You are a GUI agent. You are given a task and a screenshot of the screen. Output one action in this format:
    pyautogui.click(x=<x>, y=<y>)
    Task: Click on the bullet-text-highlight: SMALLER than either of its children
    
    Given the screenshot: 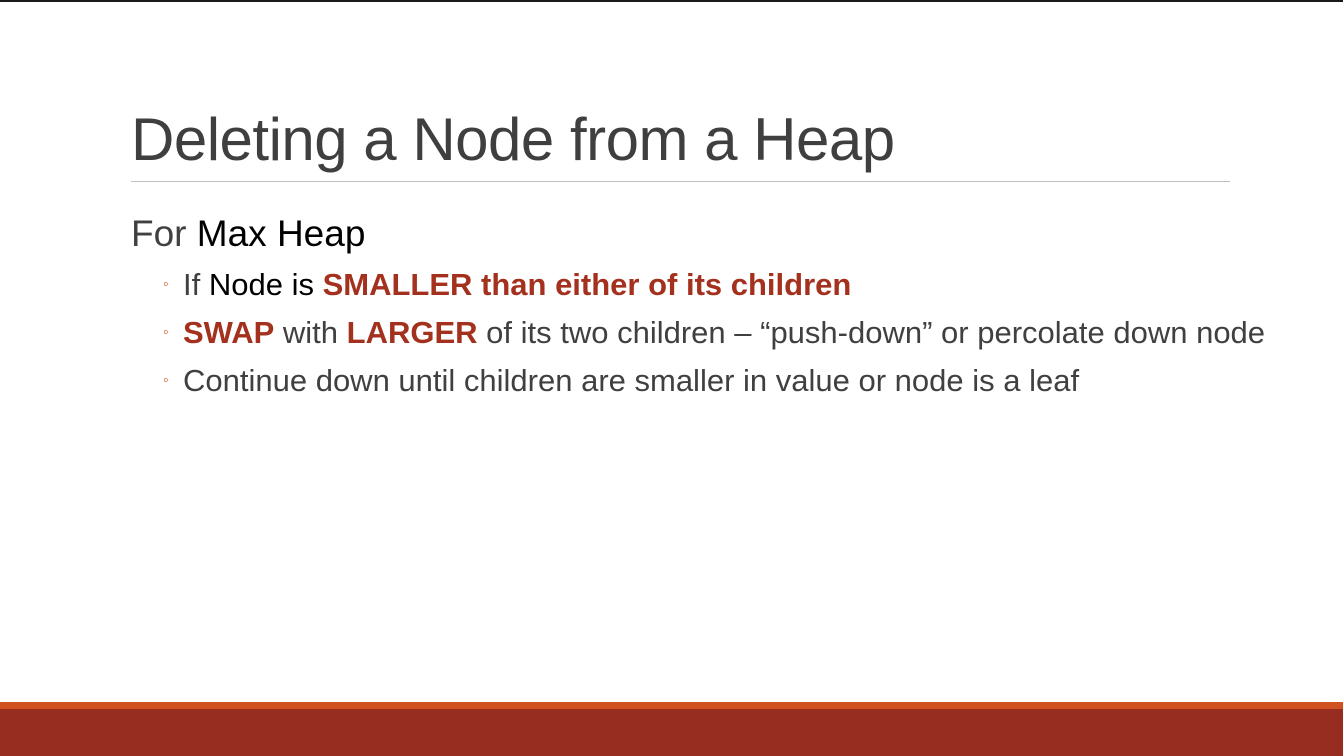 What is the action you would take?
    pyautogui.click(x=587, y=284)
    